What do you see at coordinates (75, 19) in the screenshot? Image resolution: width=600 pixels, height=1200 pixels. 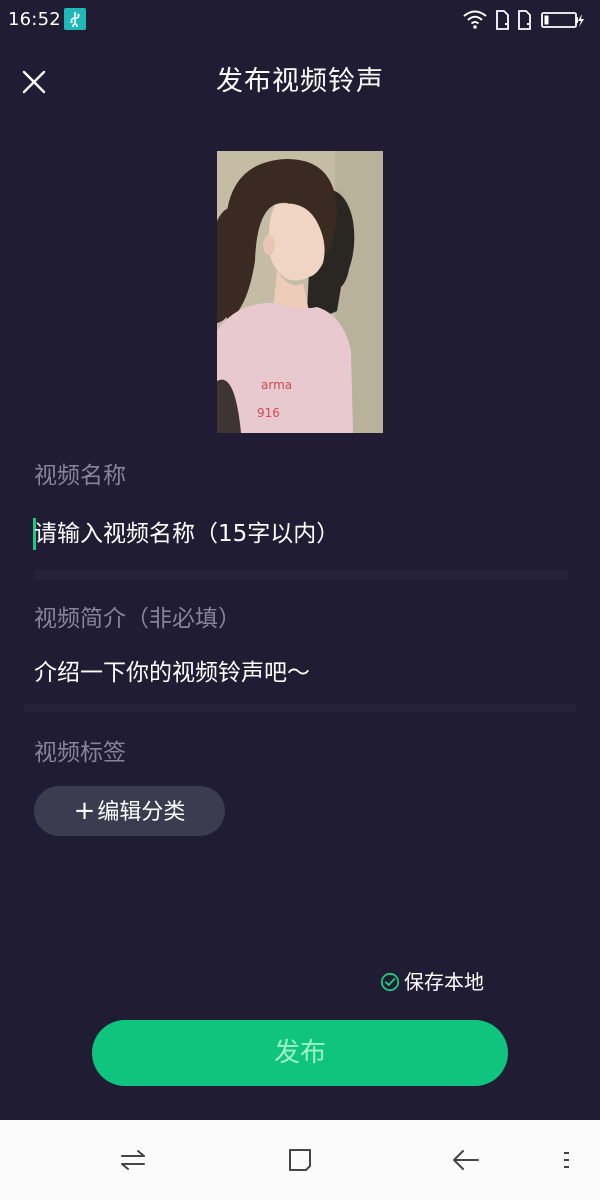 I see `usb-icon` at bounding box center [75, 19].